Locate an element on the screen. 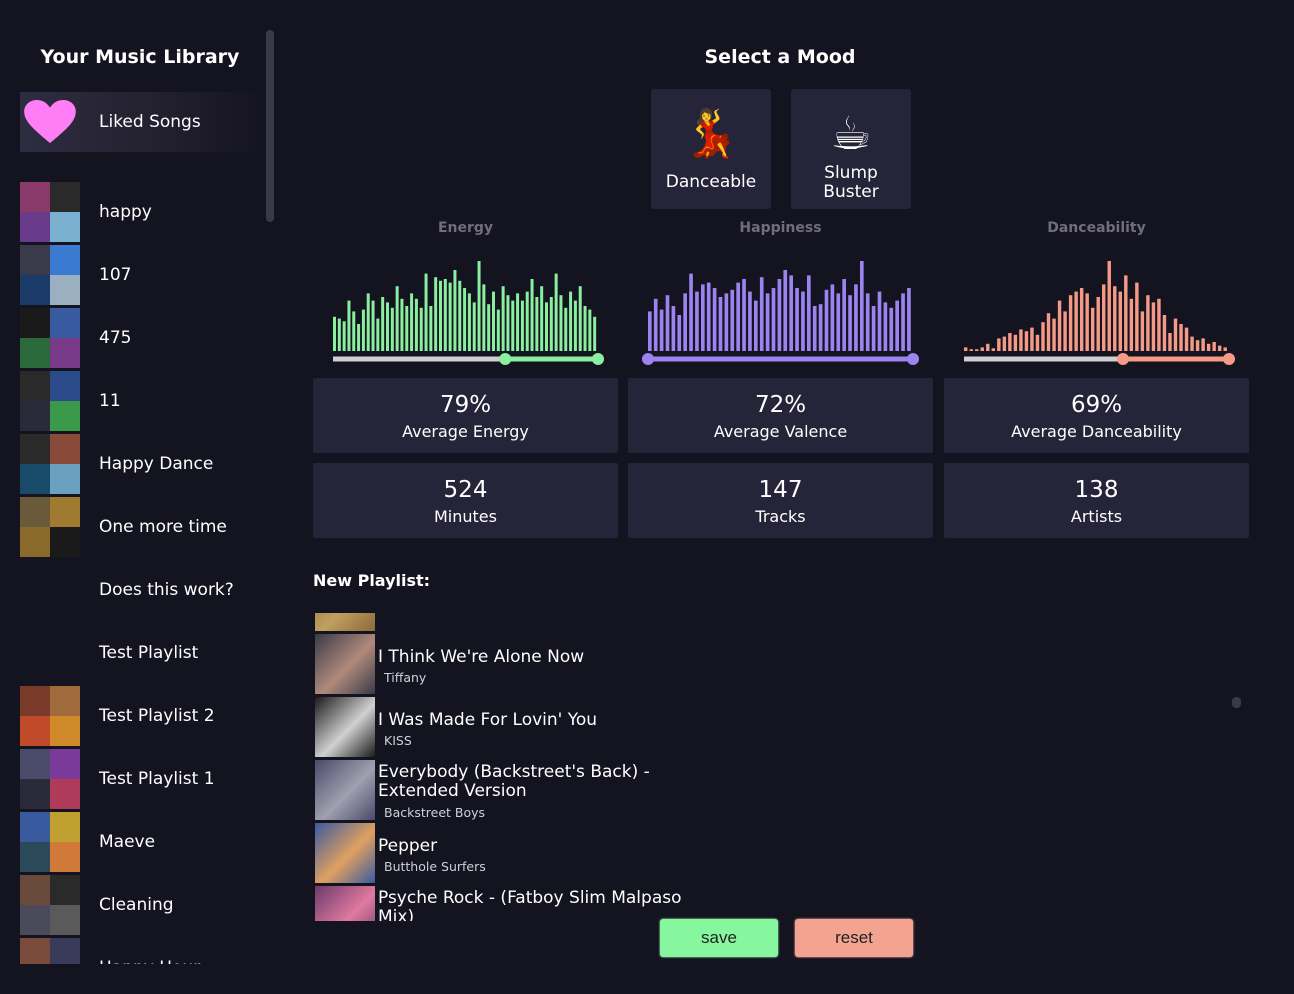 The width and height of the screenshot is (1294, 994). sidebar-item-playlist: Does this work? is located at coordinates (142, 590).